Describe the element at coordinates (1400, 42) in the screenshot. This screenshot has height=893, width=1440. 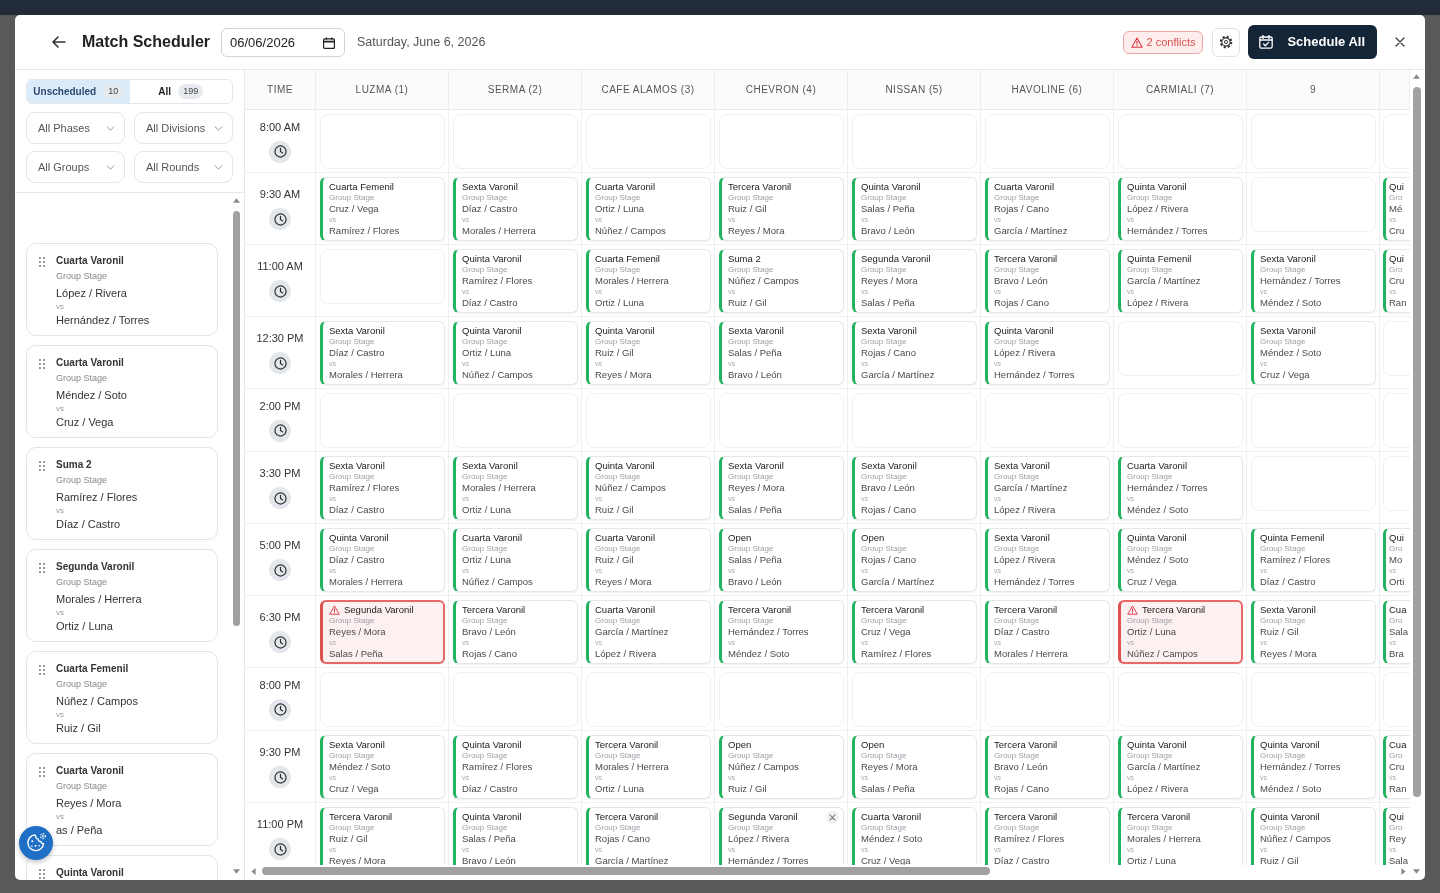
I see `close-icon` at that location.